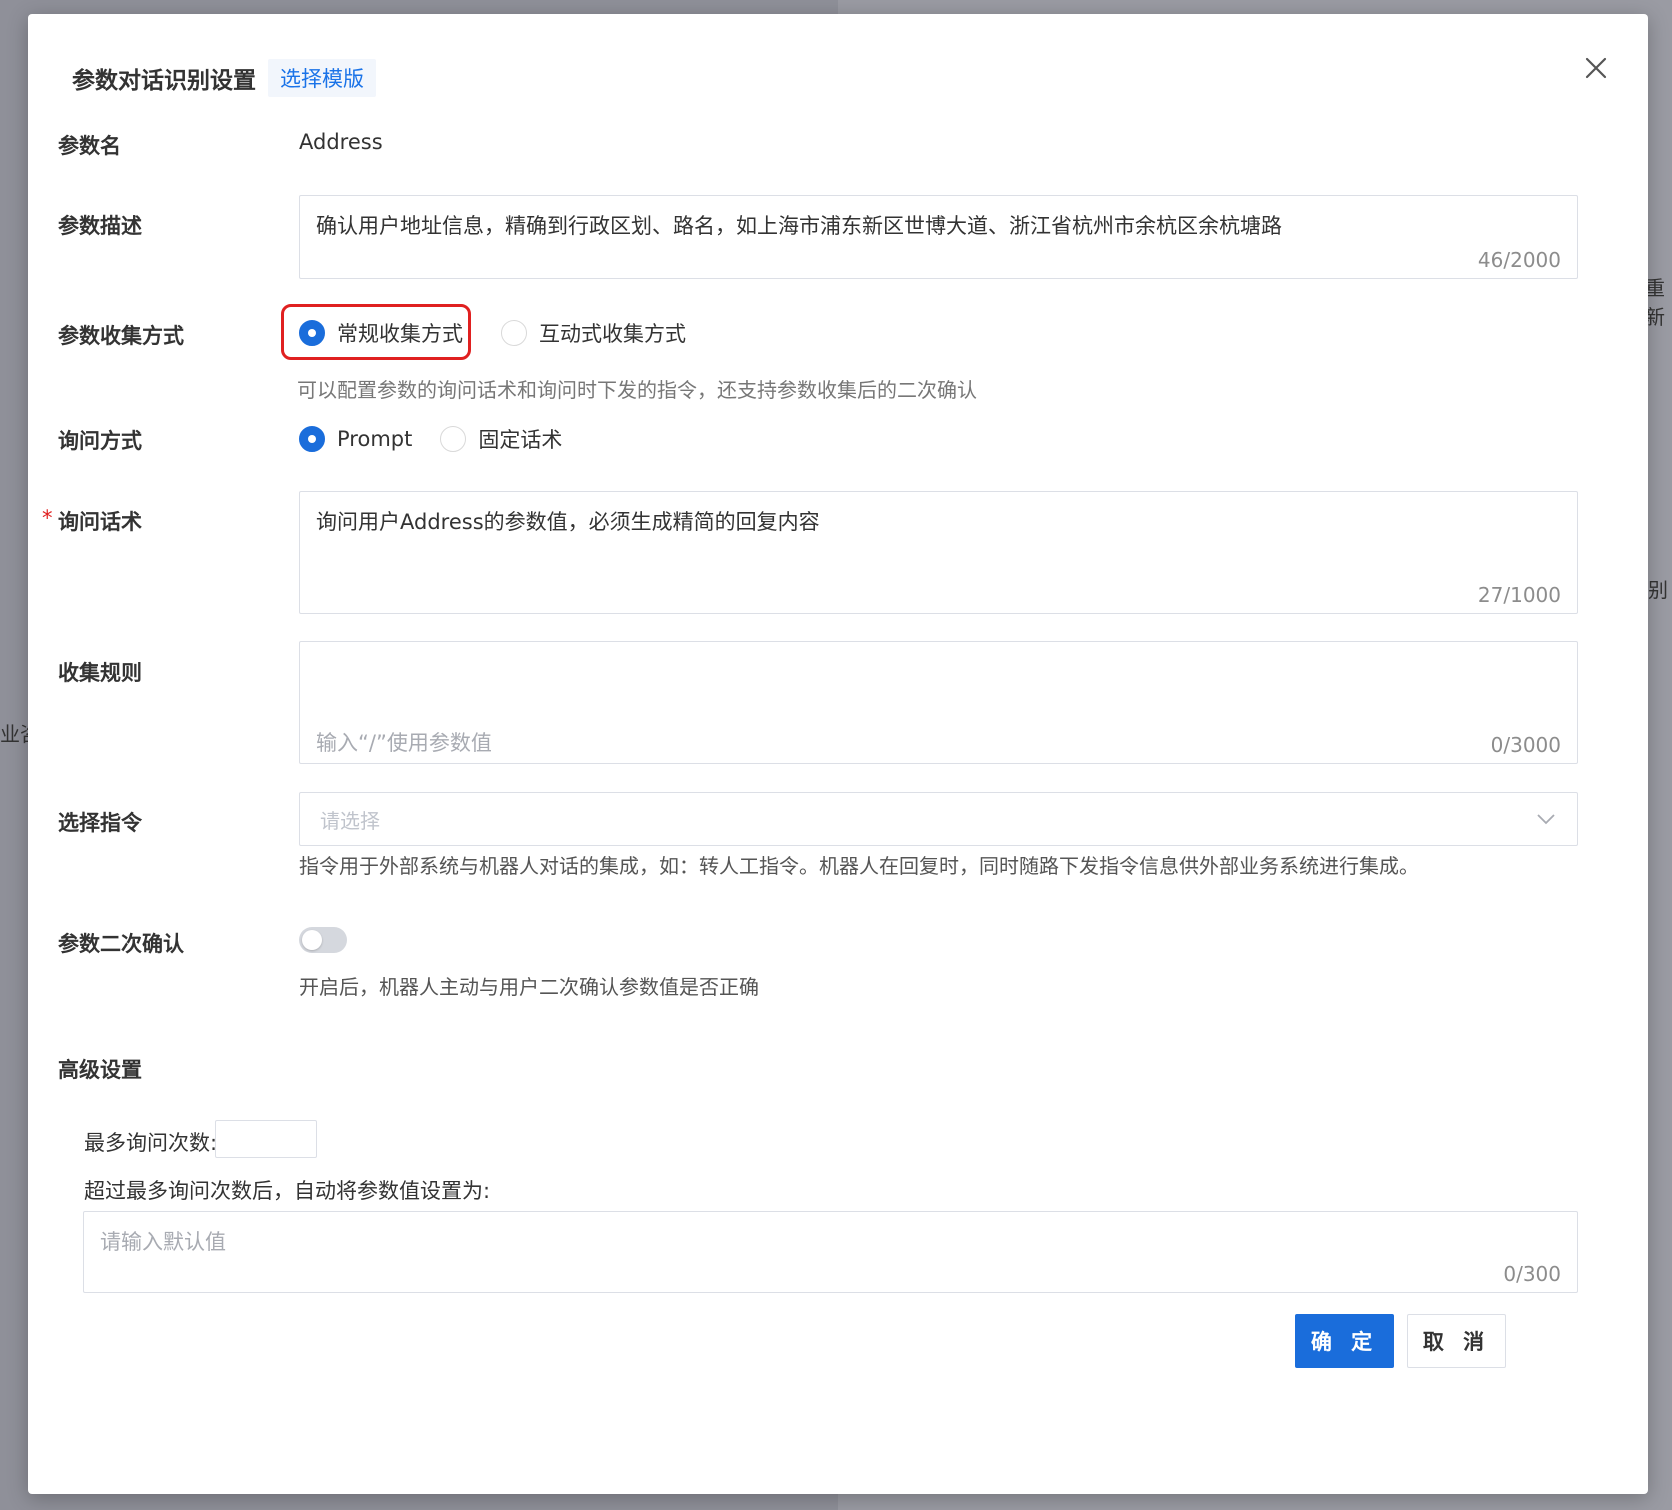  What do you see at coordinates (121, 336) in the screenshot?
I see `collect-method-label: 参数收集方式` at bounding box center [121, 336].